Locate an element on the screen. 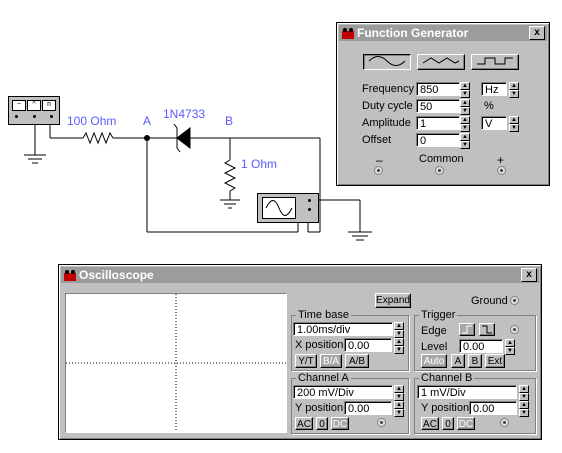  offset-input: 0 is located at coordinates (438, 140).